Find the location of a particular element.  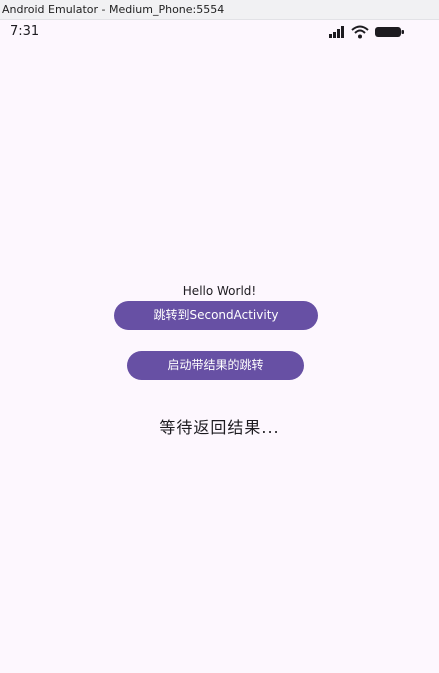

status-clock: 7:31 is located at coordinates (25, 31).